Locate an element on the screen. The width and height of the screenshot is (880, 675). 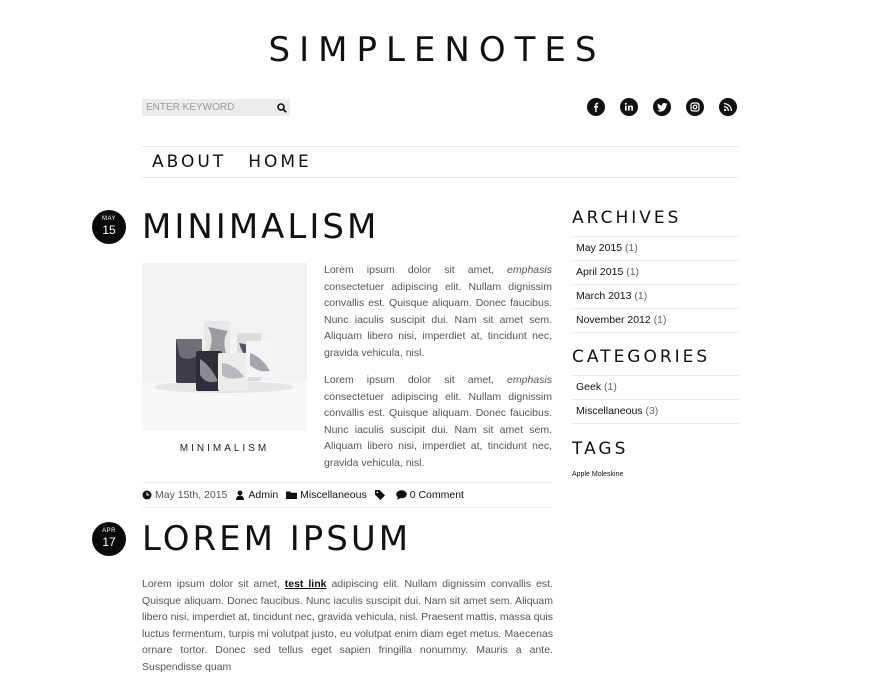
category-count: (1) is located at coordinates (610, 387).